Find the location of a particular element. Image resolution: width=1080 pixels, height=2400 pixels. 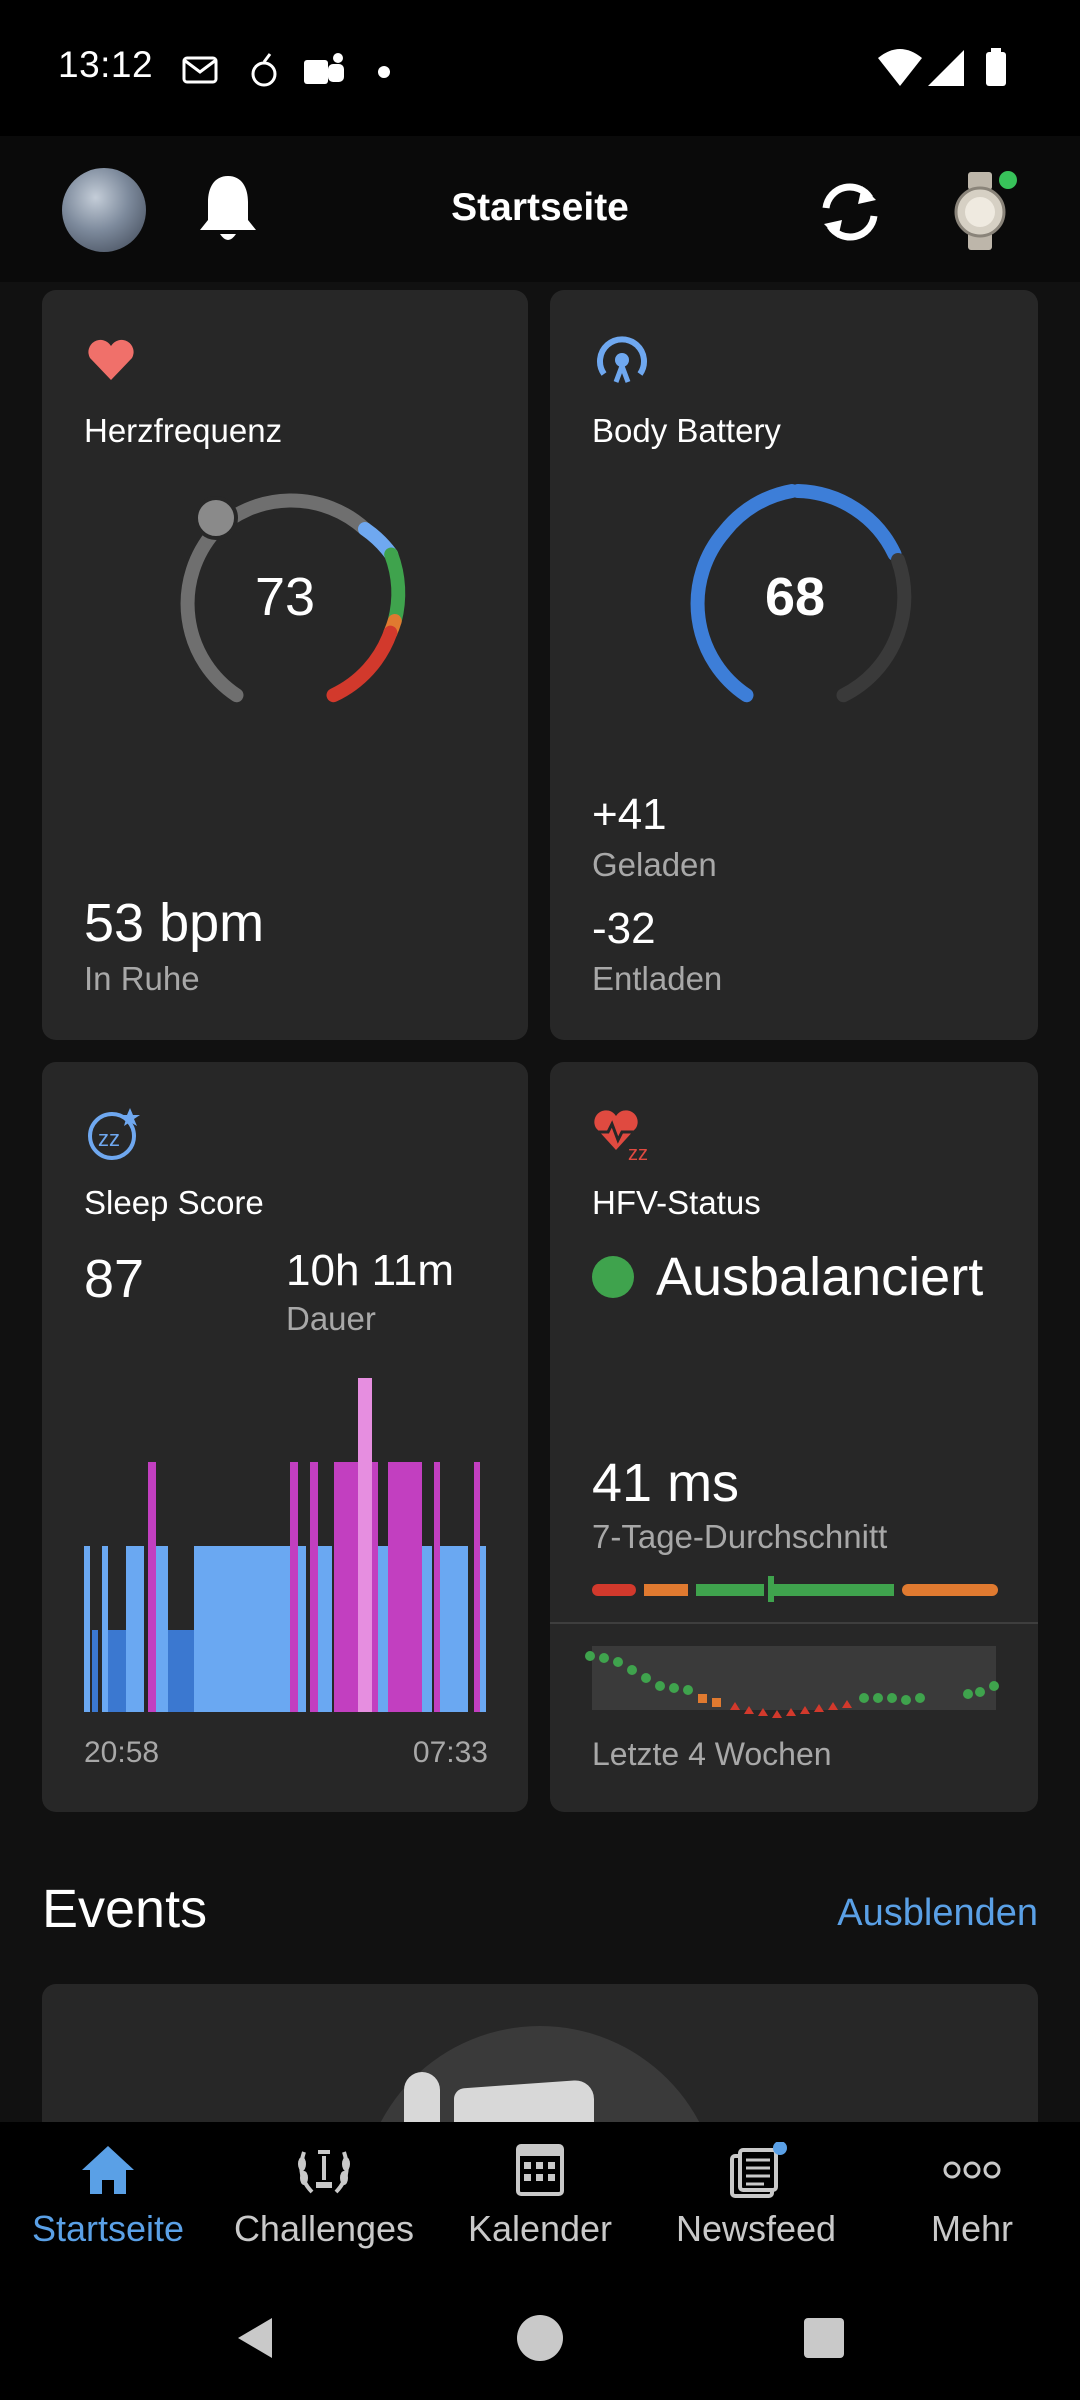

wifi-icon is located at coordinates (900, 67).